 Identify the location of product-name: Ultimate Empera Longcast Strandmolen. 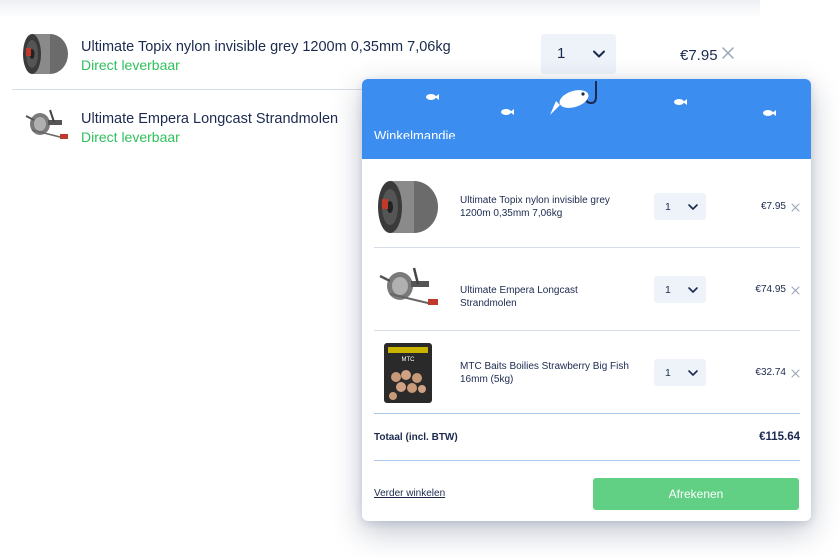
(209, 119).